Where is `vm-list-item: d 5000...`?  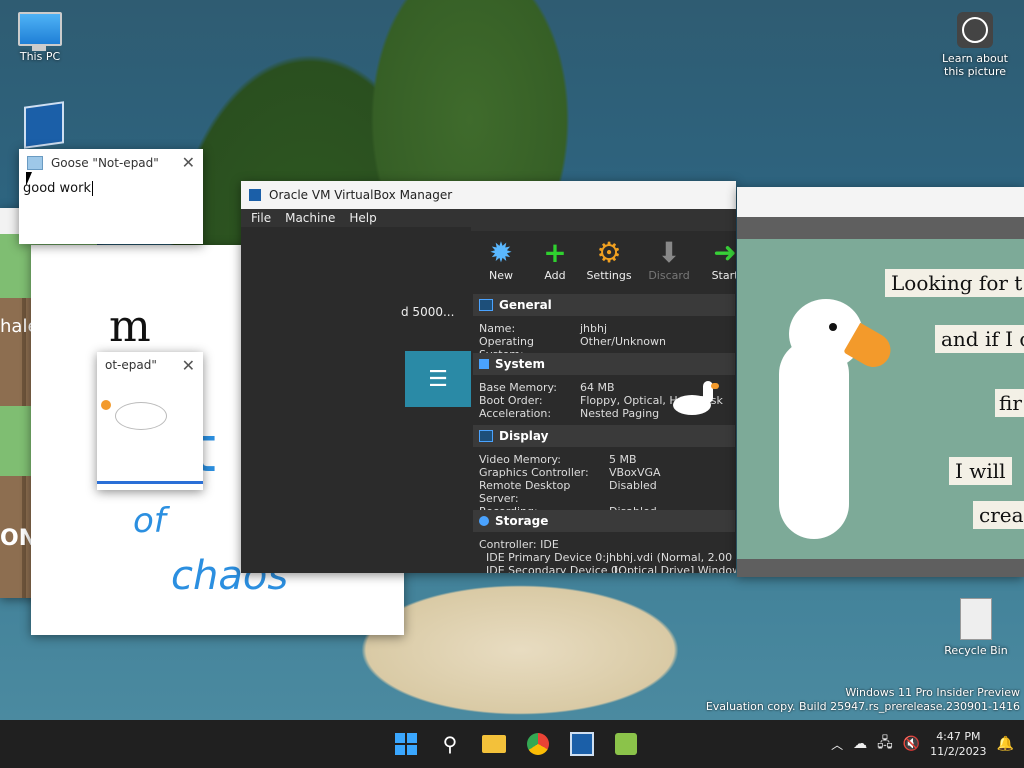 vm-list-item: d 5000... is located at coordinates (427, 312).